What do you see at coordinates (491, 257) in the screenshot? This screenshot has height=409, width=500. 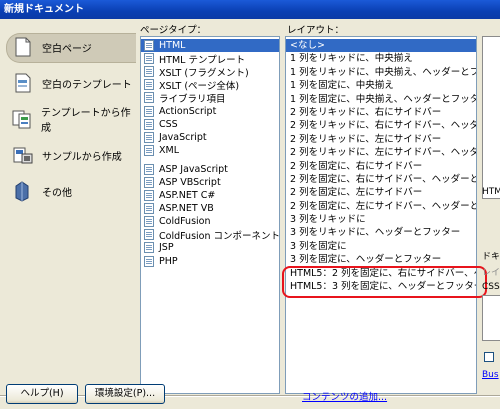 I see `doctype-label: ドキ` at bounding box center [491, 257].